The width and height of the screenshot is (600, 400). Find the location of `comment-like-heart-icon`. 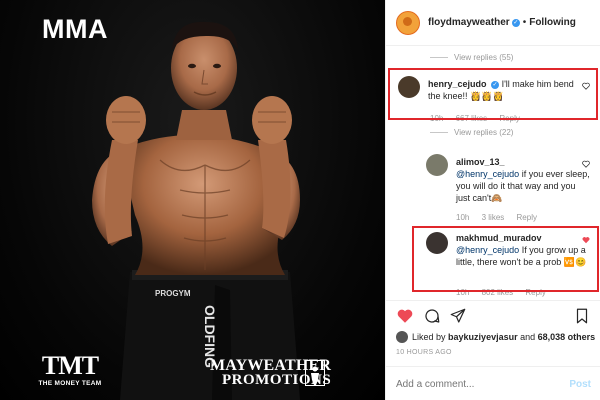

comment-like-heart-icon is located at coordinates (586, 164).